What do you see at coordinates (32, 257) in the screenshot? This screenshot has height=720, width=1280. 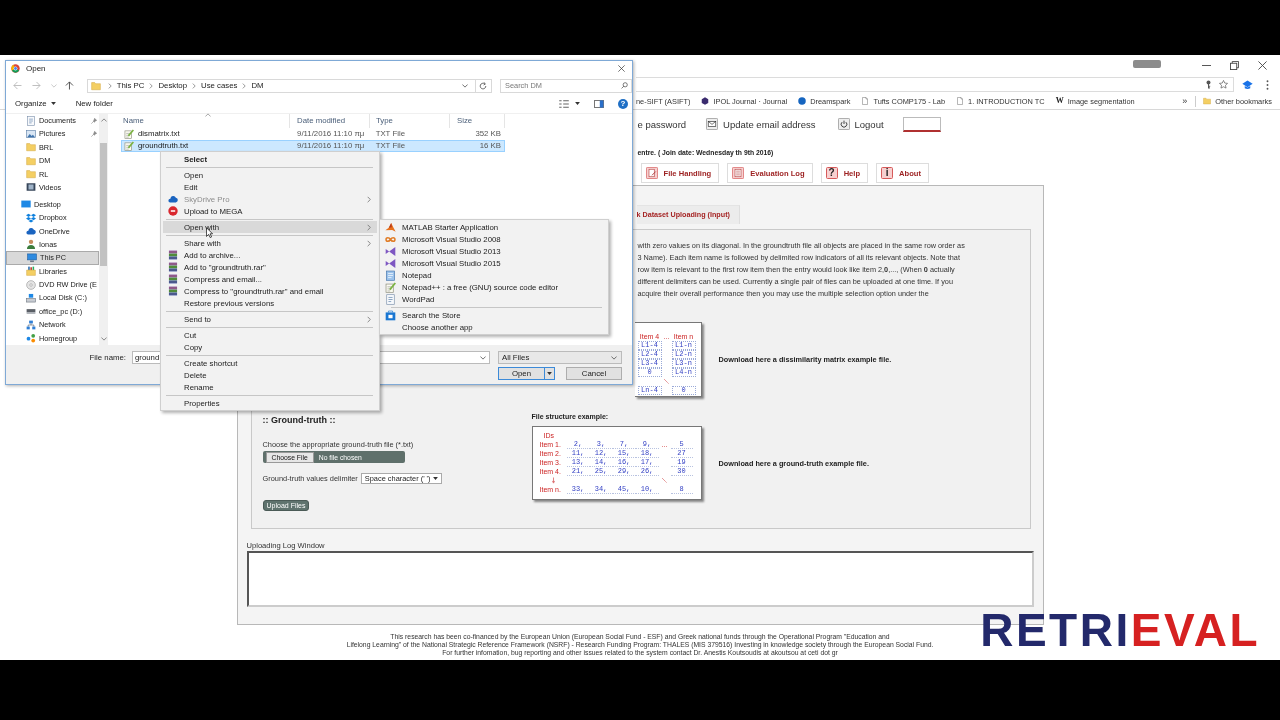 I see `monitor-icon` at bounding box center [32, 257].